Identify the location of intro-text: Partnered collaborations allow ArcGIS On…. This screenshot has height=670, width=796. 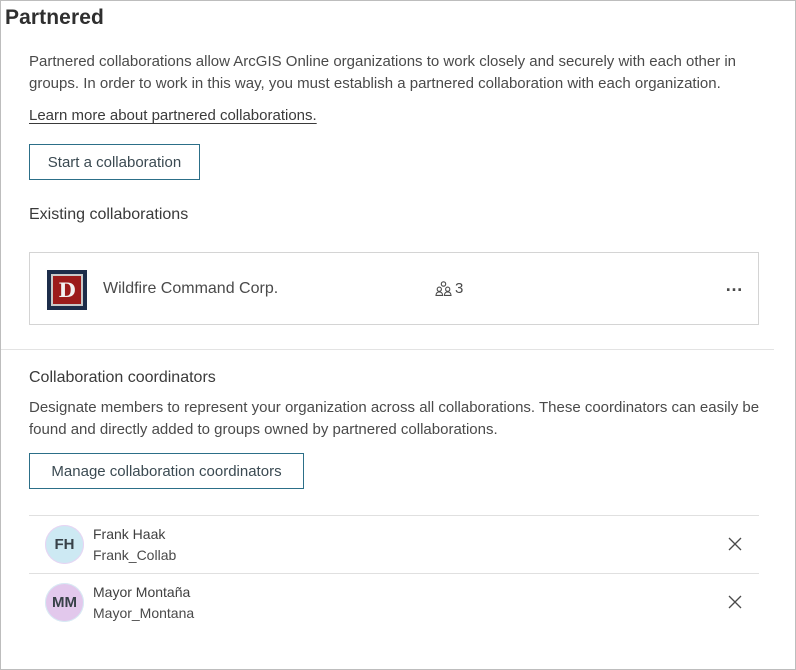
(383, 72).